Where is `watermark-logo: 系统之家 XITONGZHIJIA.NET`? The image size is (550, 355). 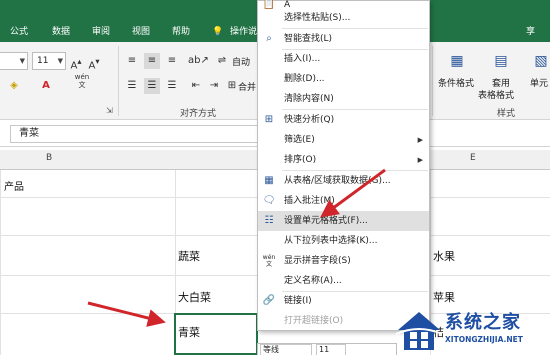
watermark-logo: 系统之家 XITONGZHIJIA.NET is located at coordinates (471, 328).